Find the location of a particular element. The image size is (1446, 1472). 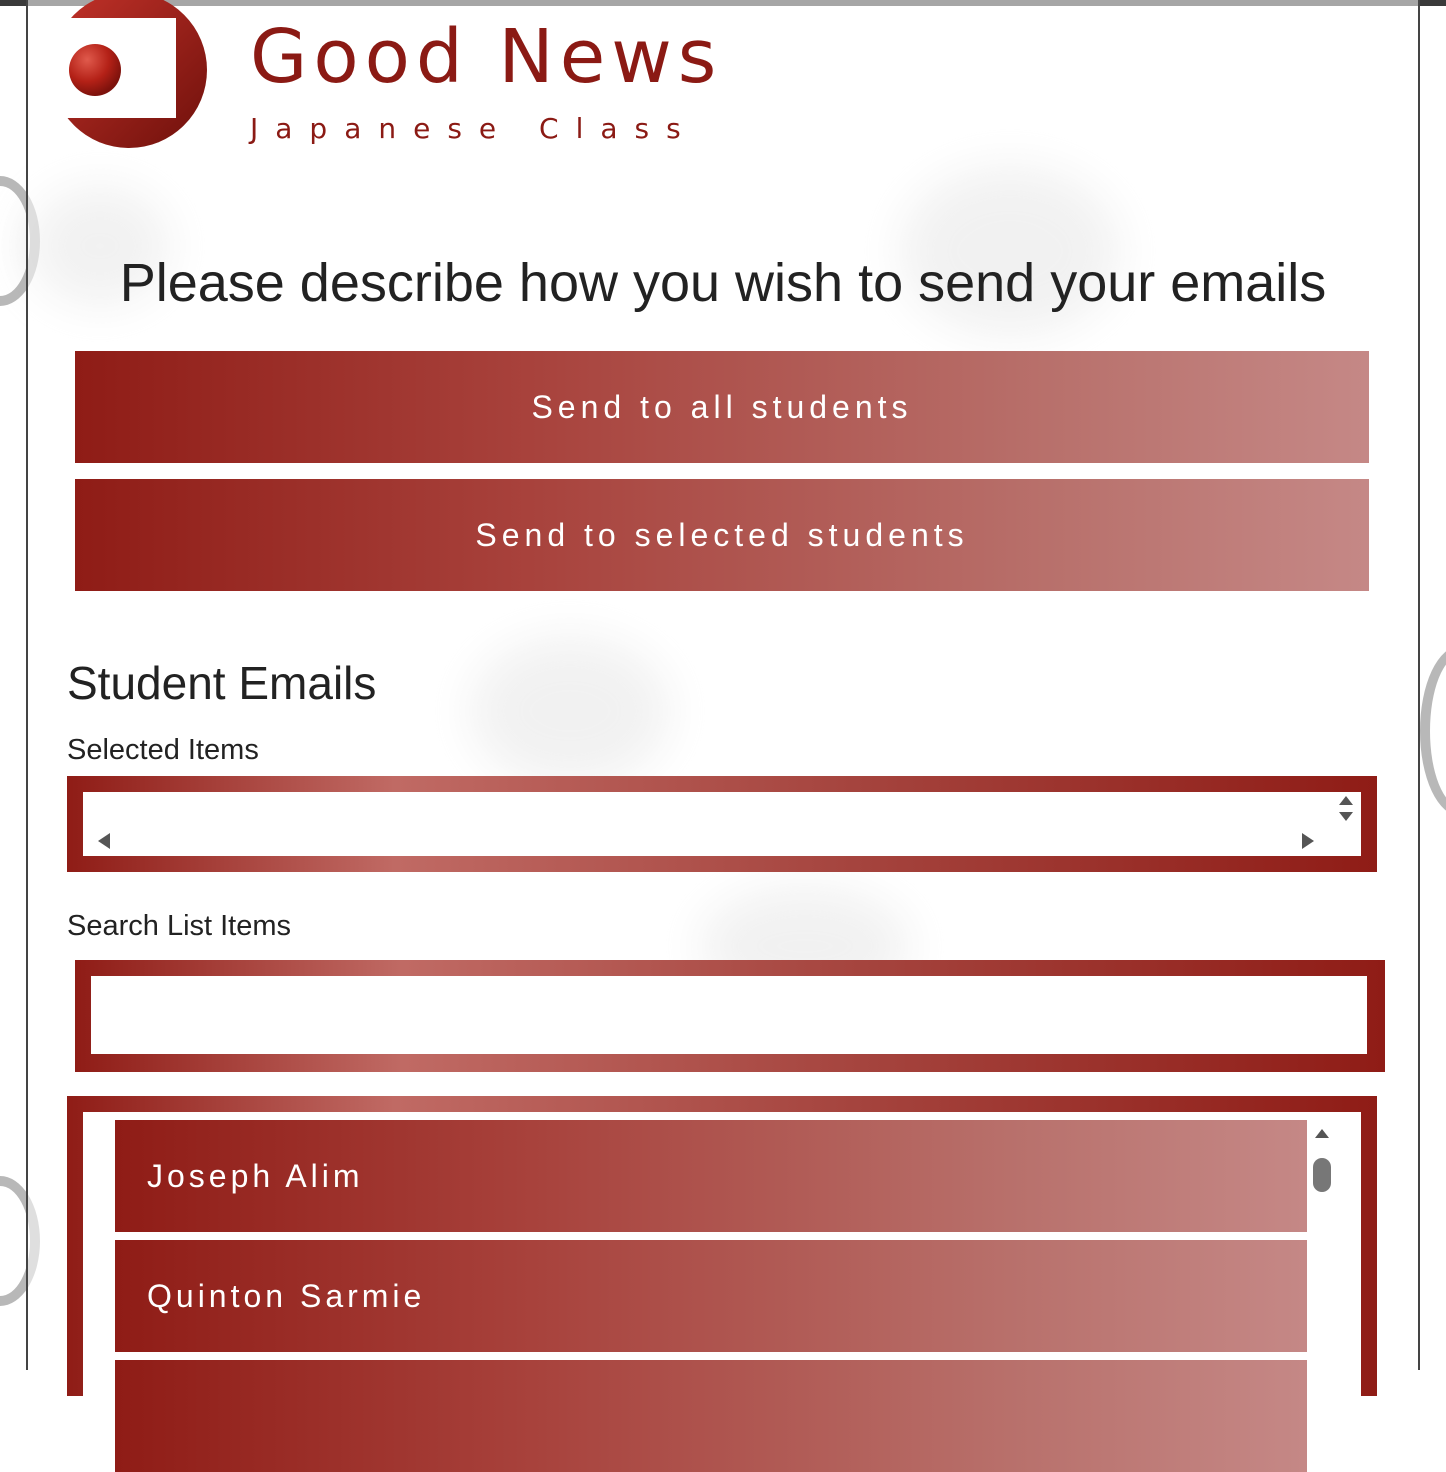

selected-items-frame is located at coordinates (722, 824).